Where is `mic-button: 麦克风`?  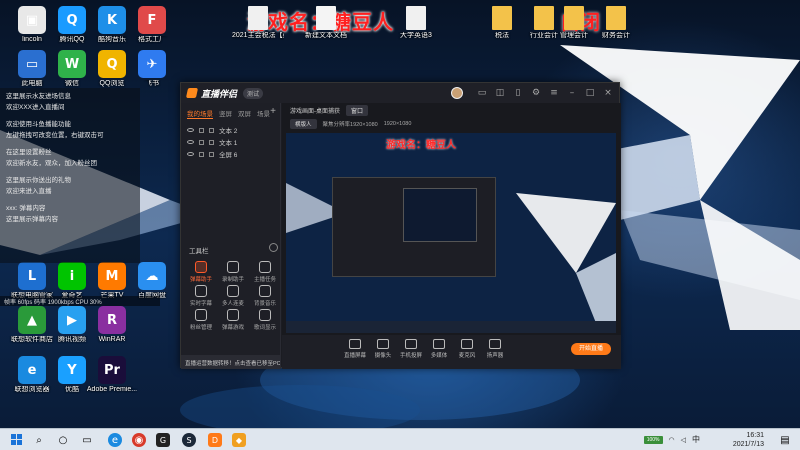
mic-button: 麦克风 is located at coordinates (467, 349).